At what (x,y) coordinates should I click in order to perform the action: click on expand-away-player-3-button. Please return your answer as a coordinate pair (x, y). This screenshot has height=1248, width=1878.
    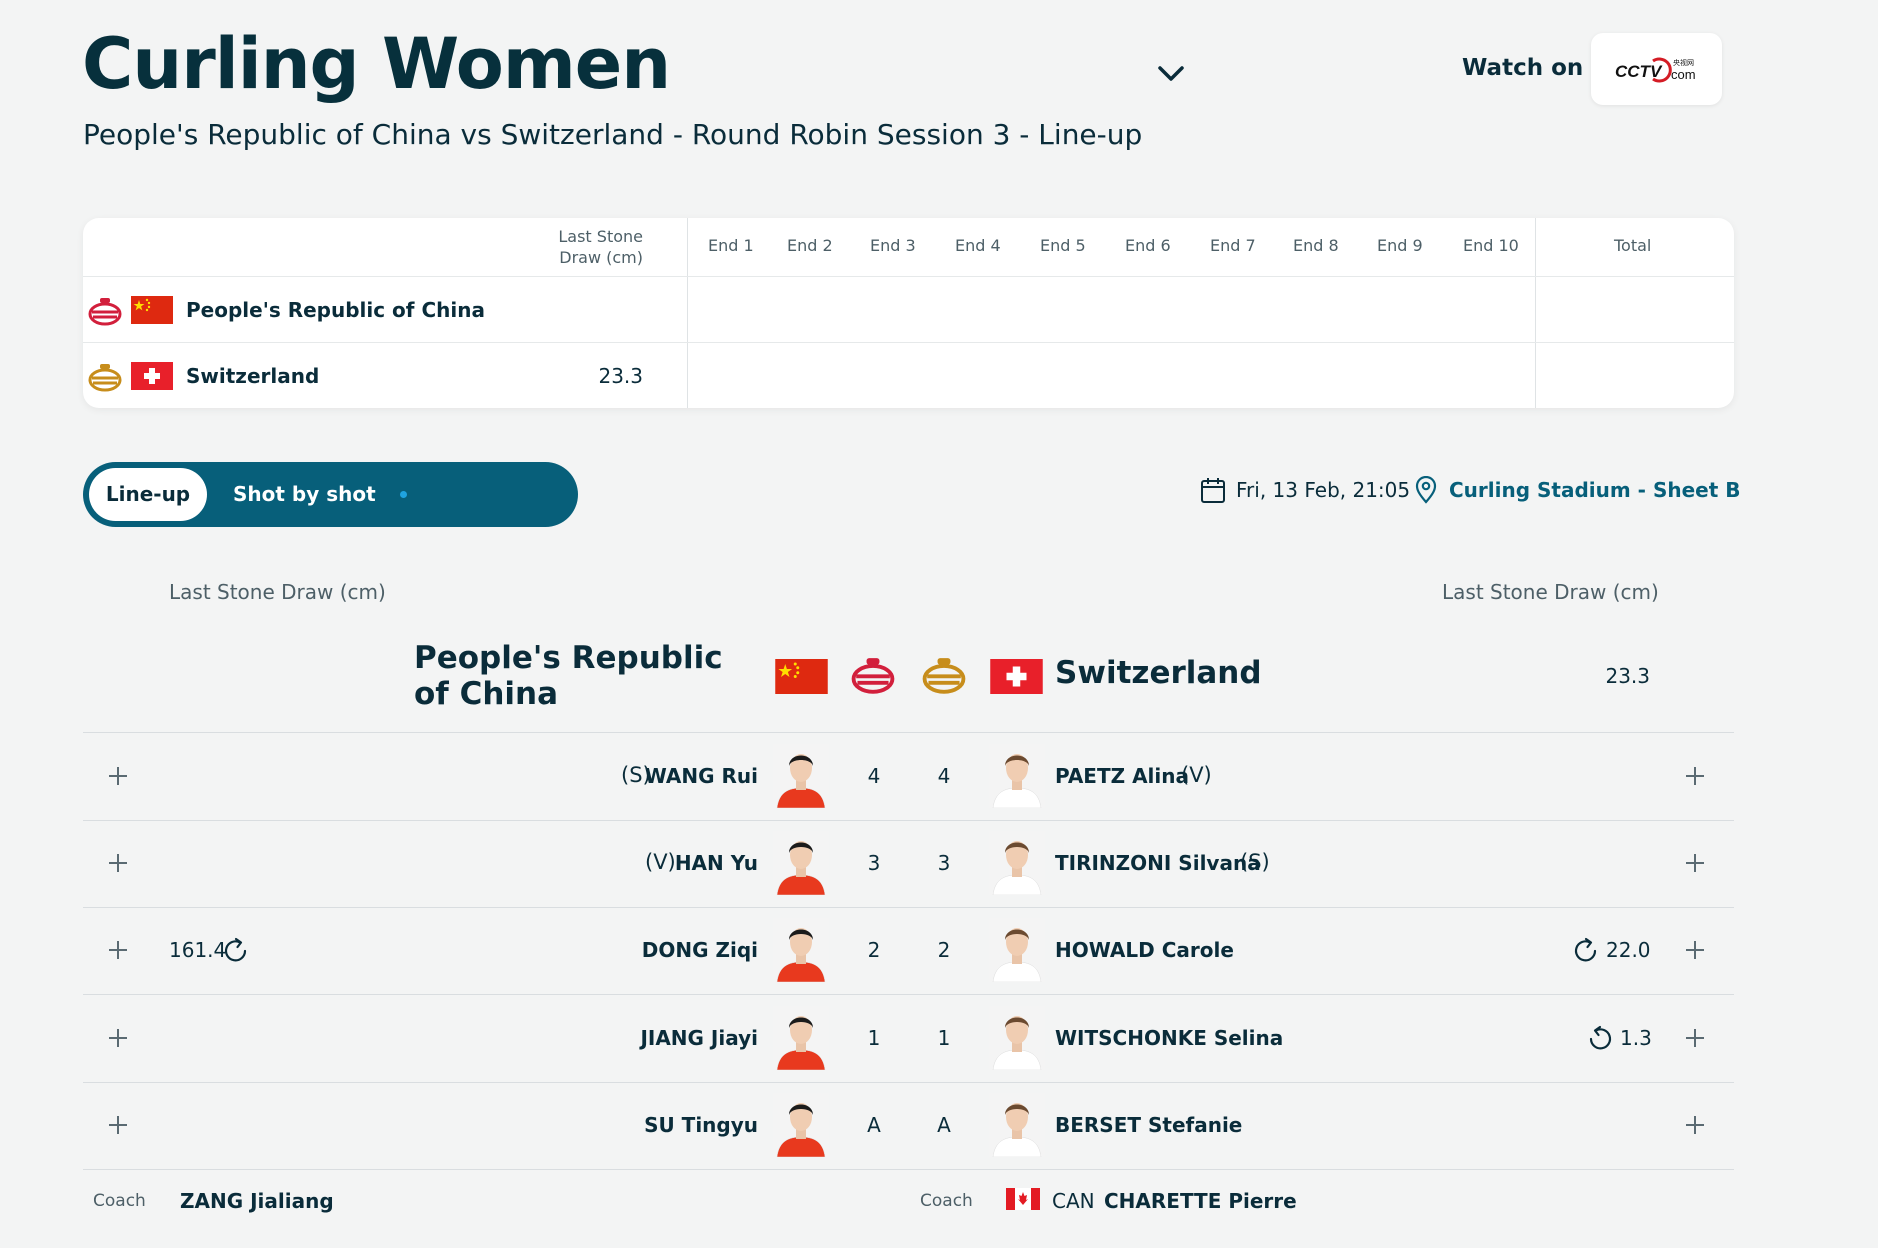
    Looking at the image, I should click on (1695, 950).